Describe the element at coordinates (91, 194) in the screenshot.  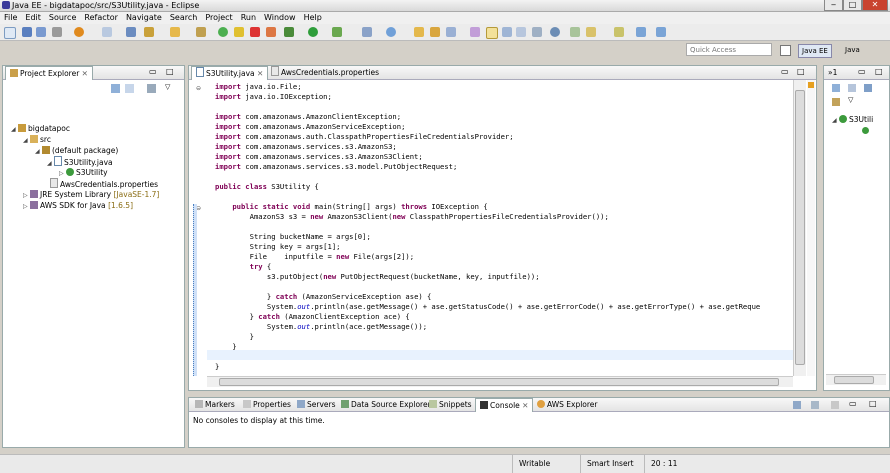
I see `tree-item-jre-library: ▷ JRE System Library [JavaSE-1.7]` at that location.